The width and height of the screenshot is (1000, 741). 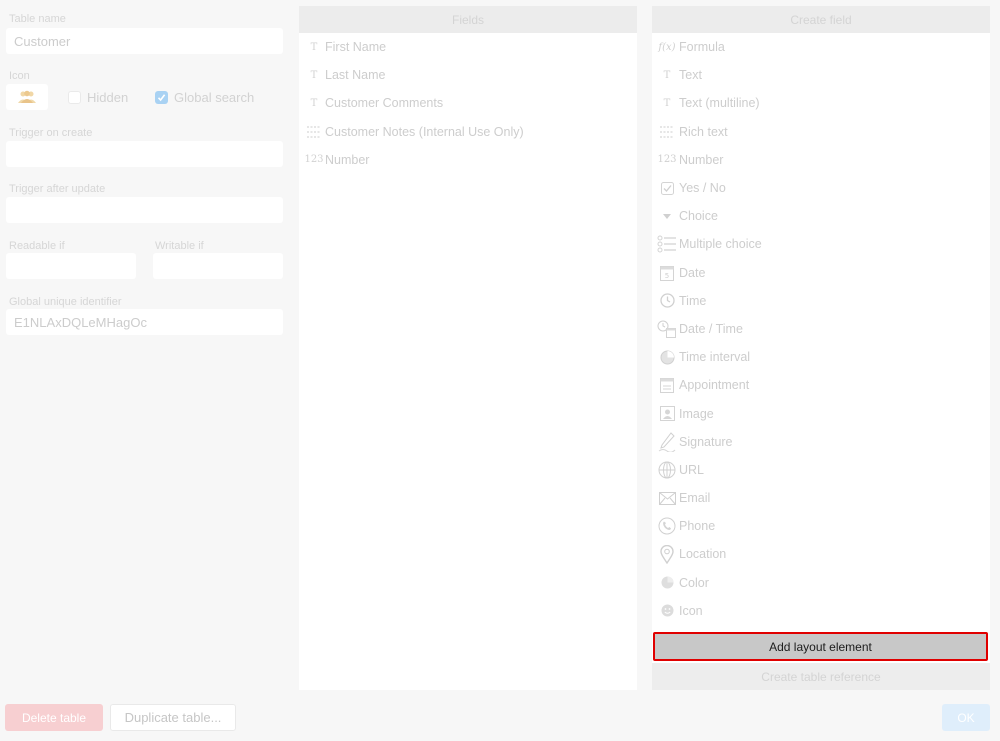 What do you see at coordinates (468, 19) in the screenshot?
I see `fields-header: Fields` at bounding box center [468, 19].